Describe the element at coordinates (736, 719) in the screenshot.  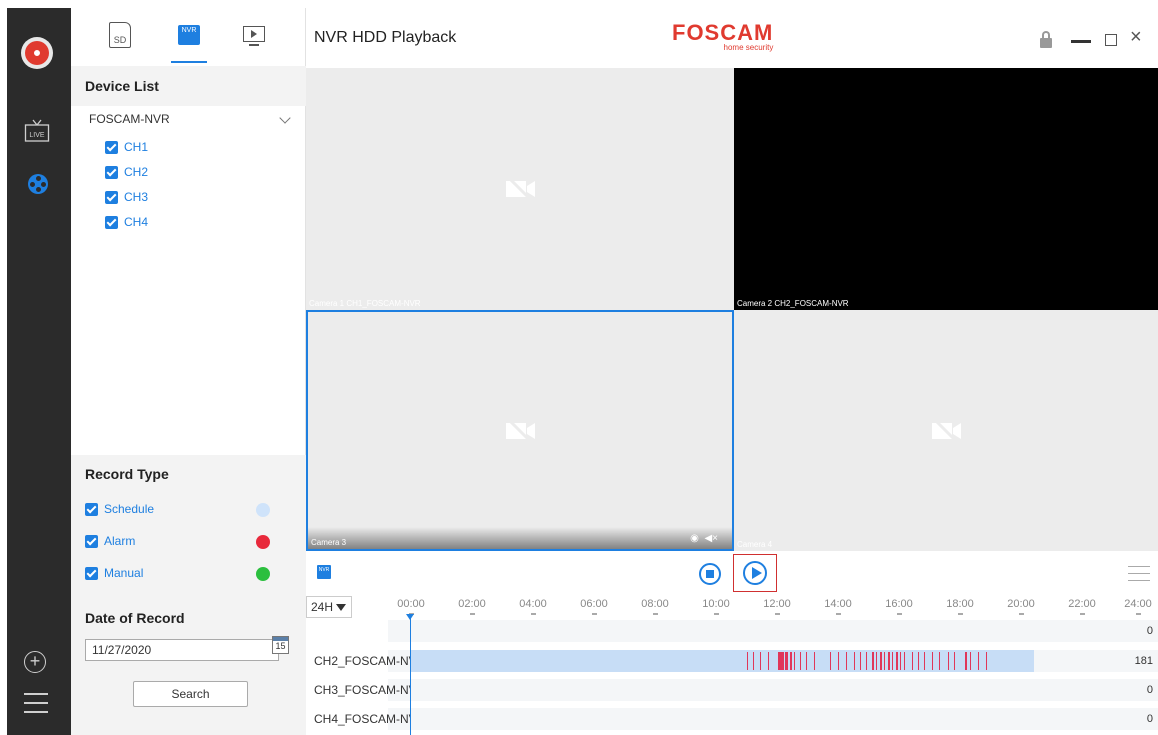
I see `timeline-row: CH4_FOSCAM-NVR 0` at that location.